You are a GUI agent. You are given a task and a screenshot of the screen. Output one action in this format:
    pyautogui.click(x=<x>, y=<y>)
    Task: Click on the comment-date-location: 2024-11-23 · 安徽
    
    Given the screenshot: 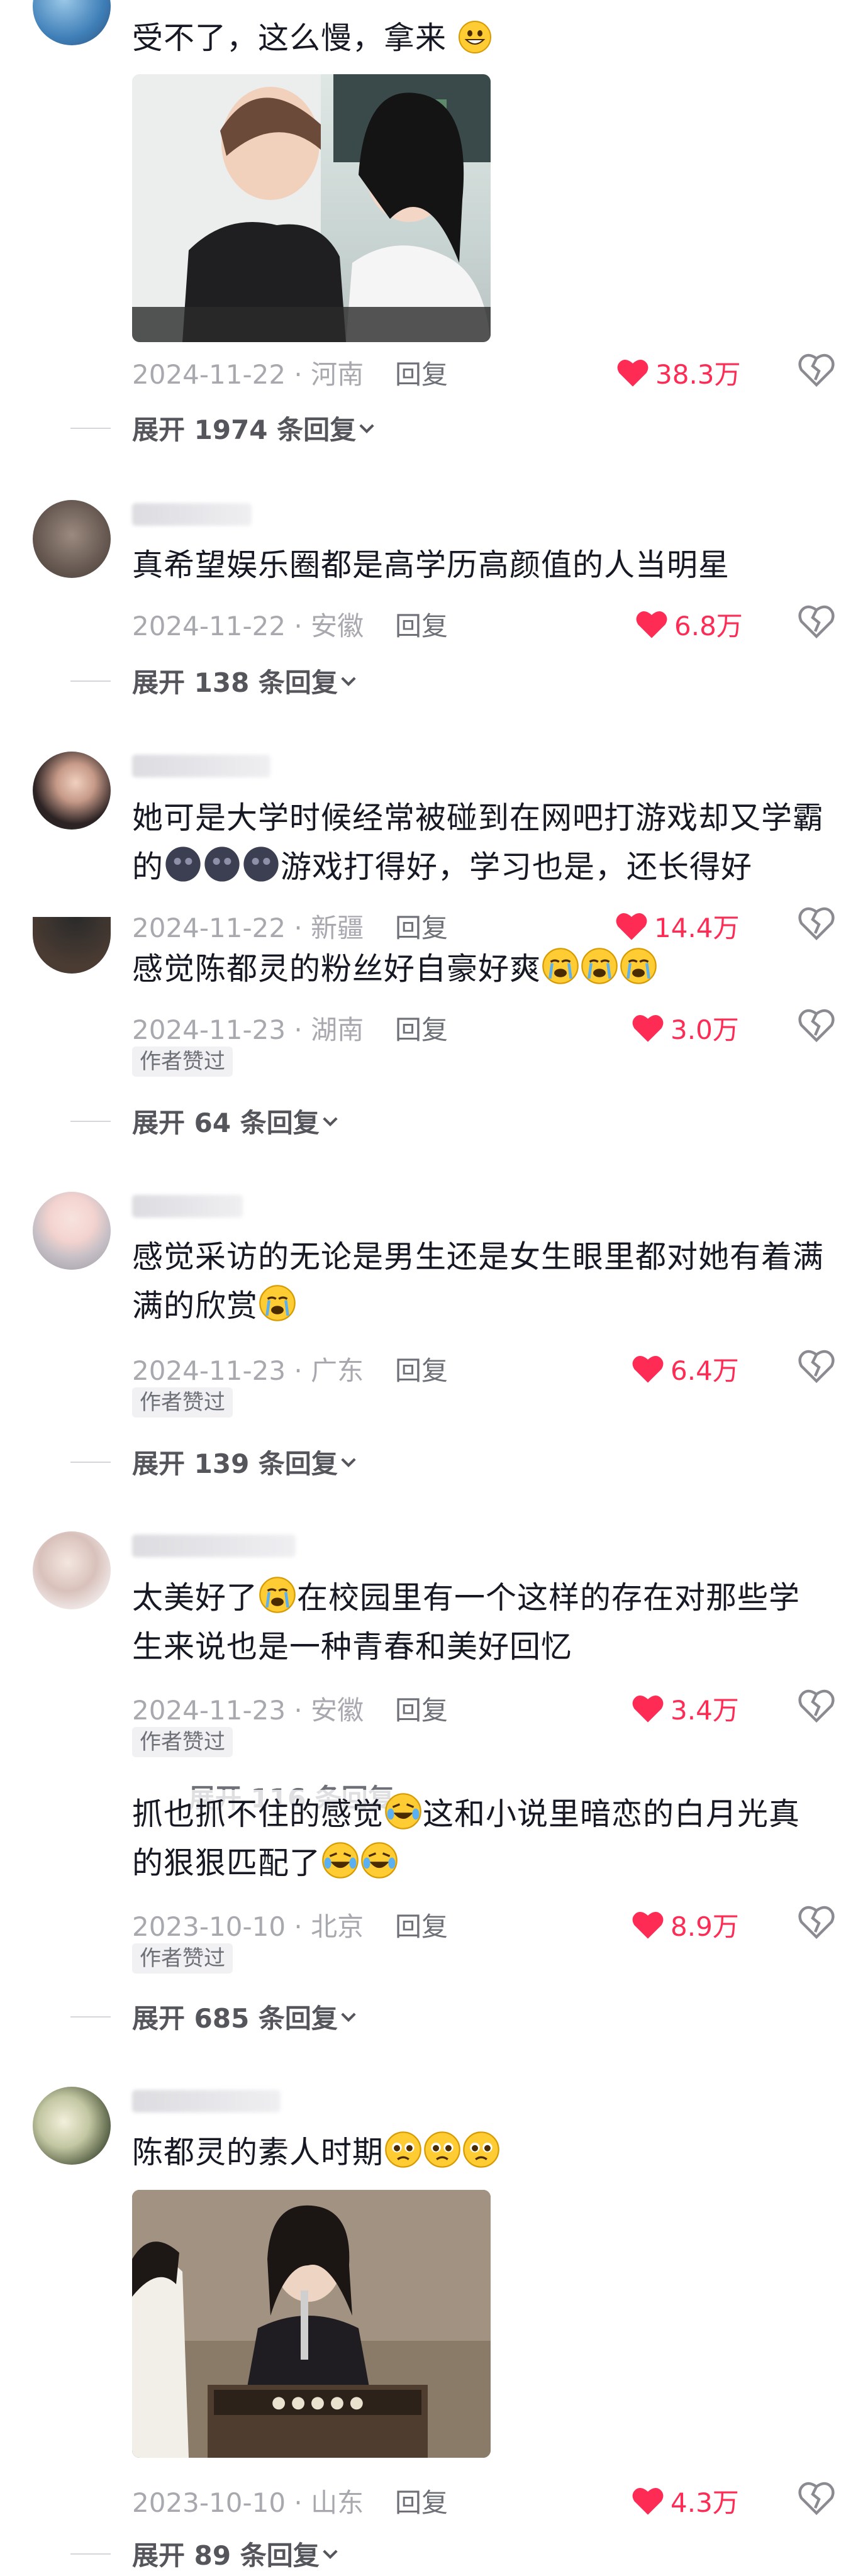 What is the action you would take?
    pyautogui.click(x=248, y=1710)
    